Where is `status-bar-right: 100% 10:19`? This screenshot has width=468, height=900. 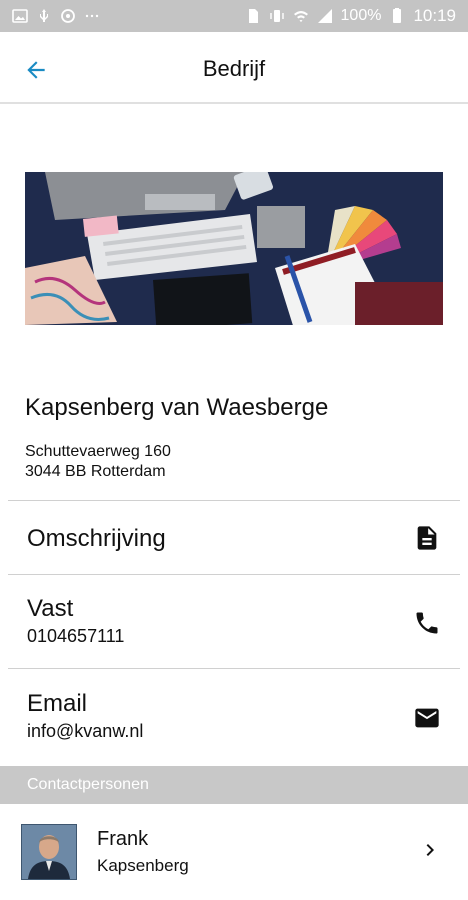 status-bar-right: 100% 10:19 is located at coordinates (350, 16).